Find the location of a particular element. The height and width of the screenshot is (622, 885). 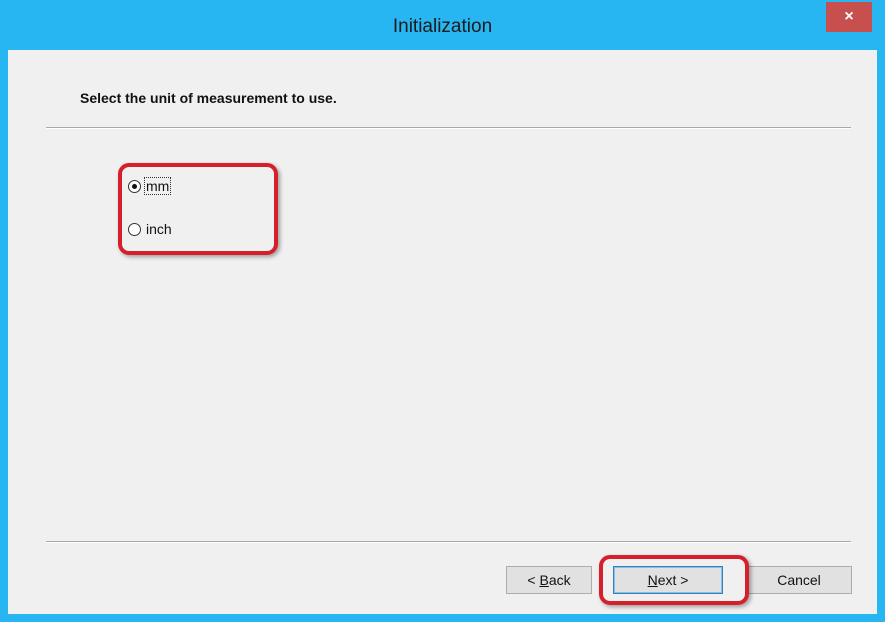

footer-divider is located at coordinates (448, 542).